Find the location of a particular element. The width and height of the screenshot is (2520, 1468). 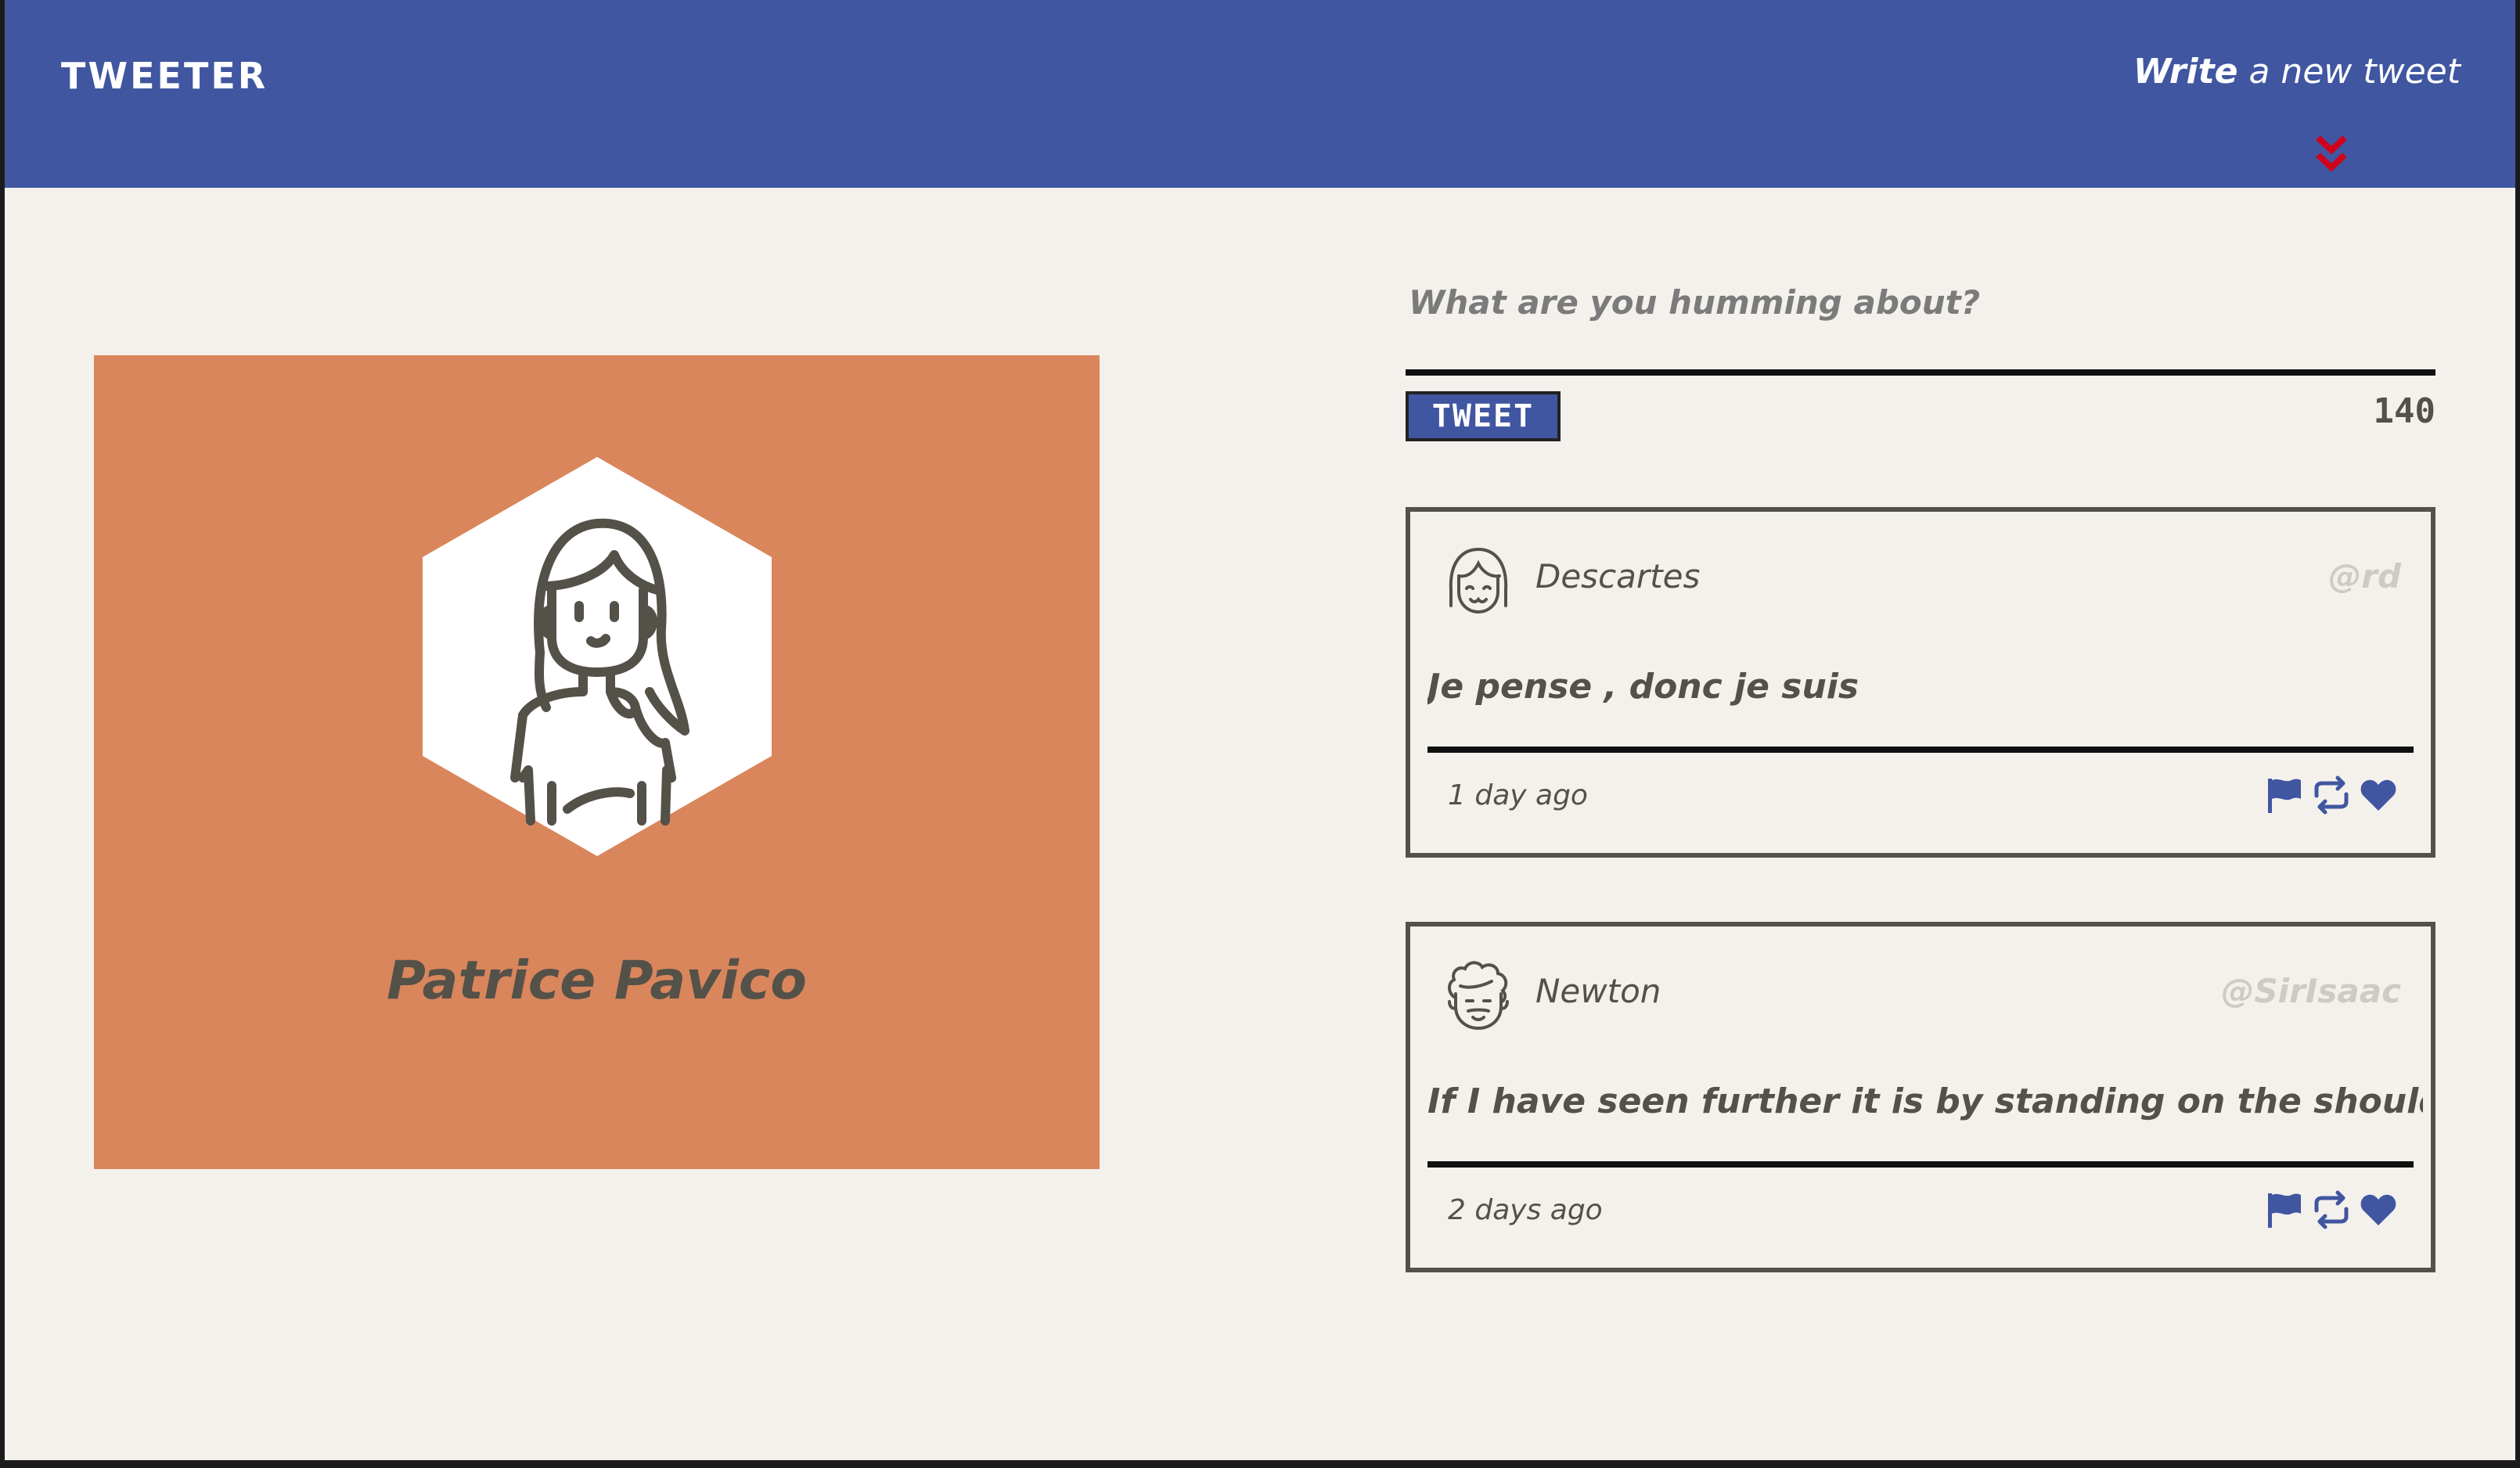

compose-toggle: Write a new tweet is located at coordinates (2297, 72).